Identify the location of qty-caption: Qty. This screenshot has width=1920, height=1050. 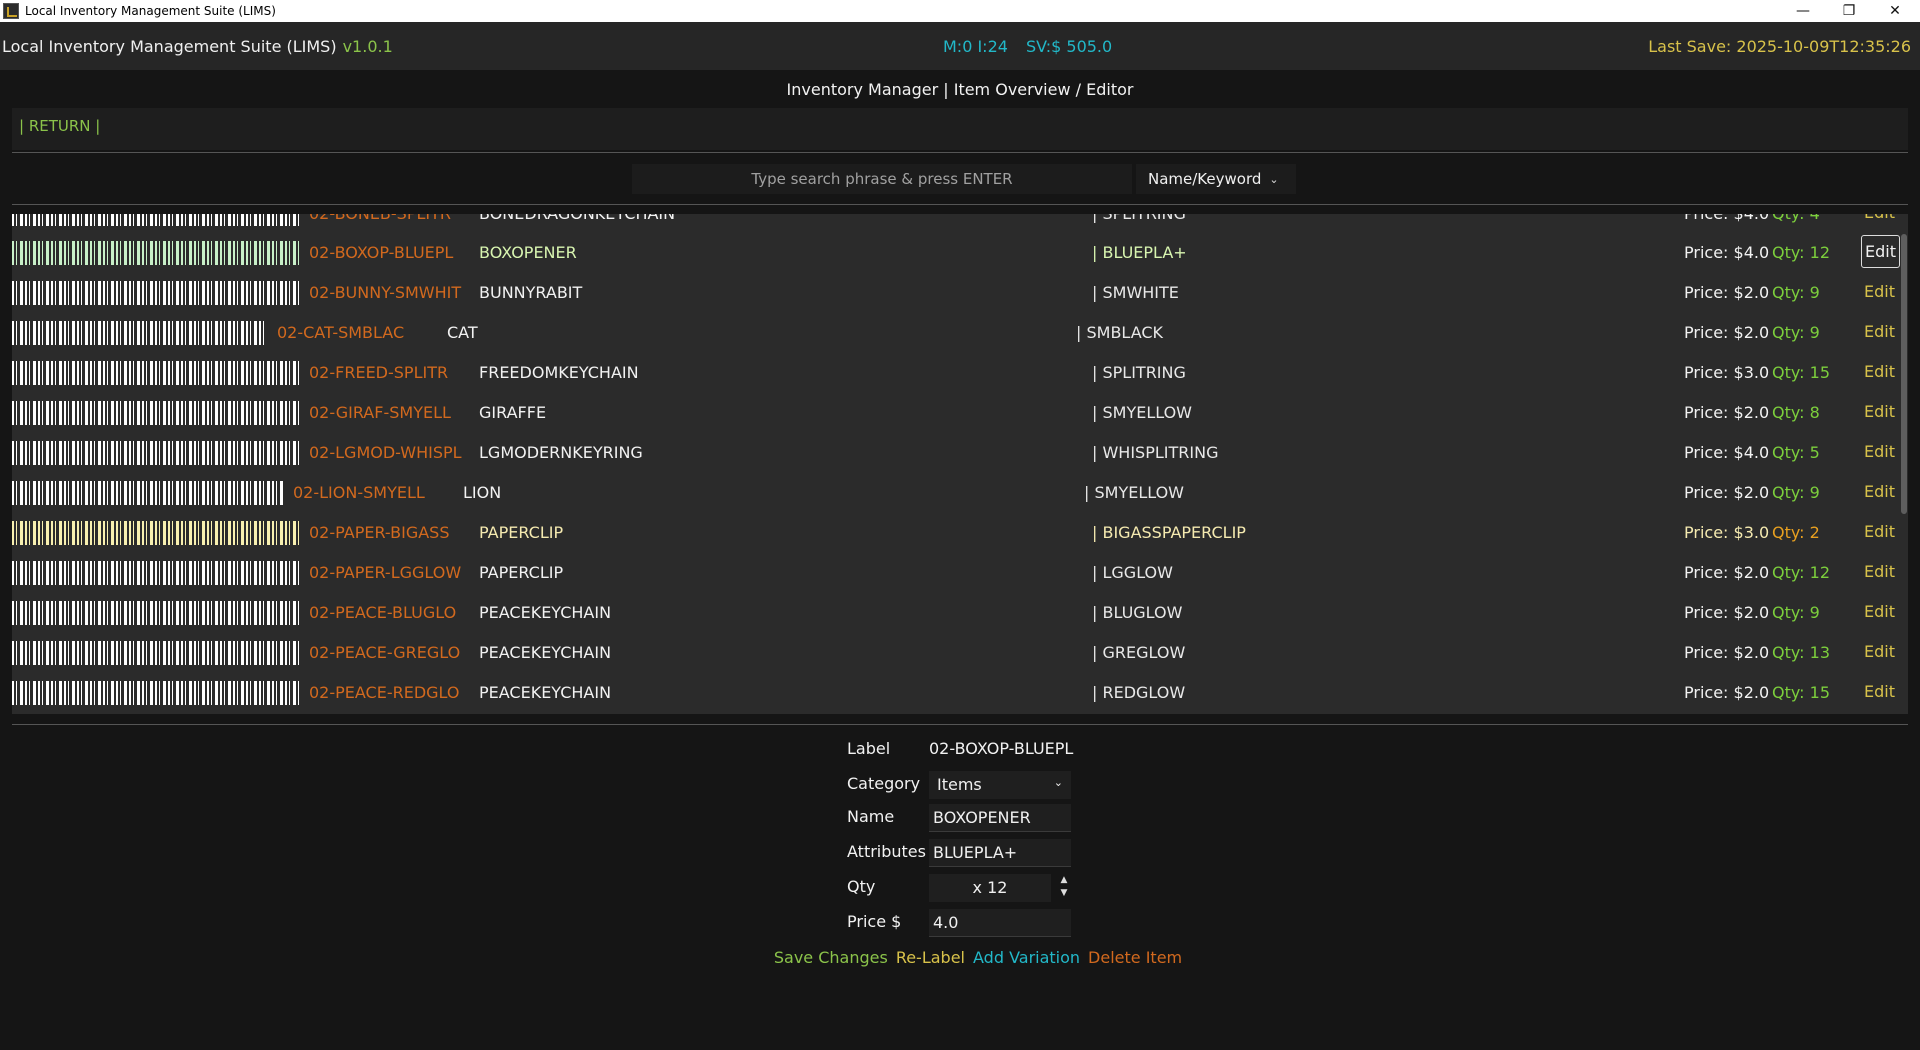
(861, 886).